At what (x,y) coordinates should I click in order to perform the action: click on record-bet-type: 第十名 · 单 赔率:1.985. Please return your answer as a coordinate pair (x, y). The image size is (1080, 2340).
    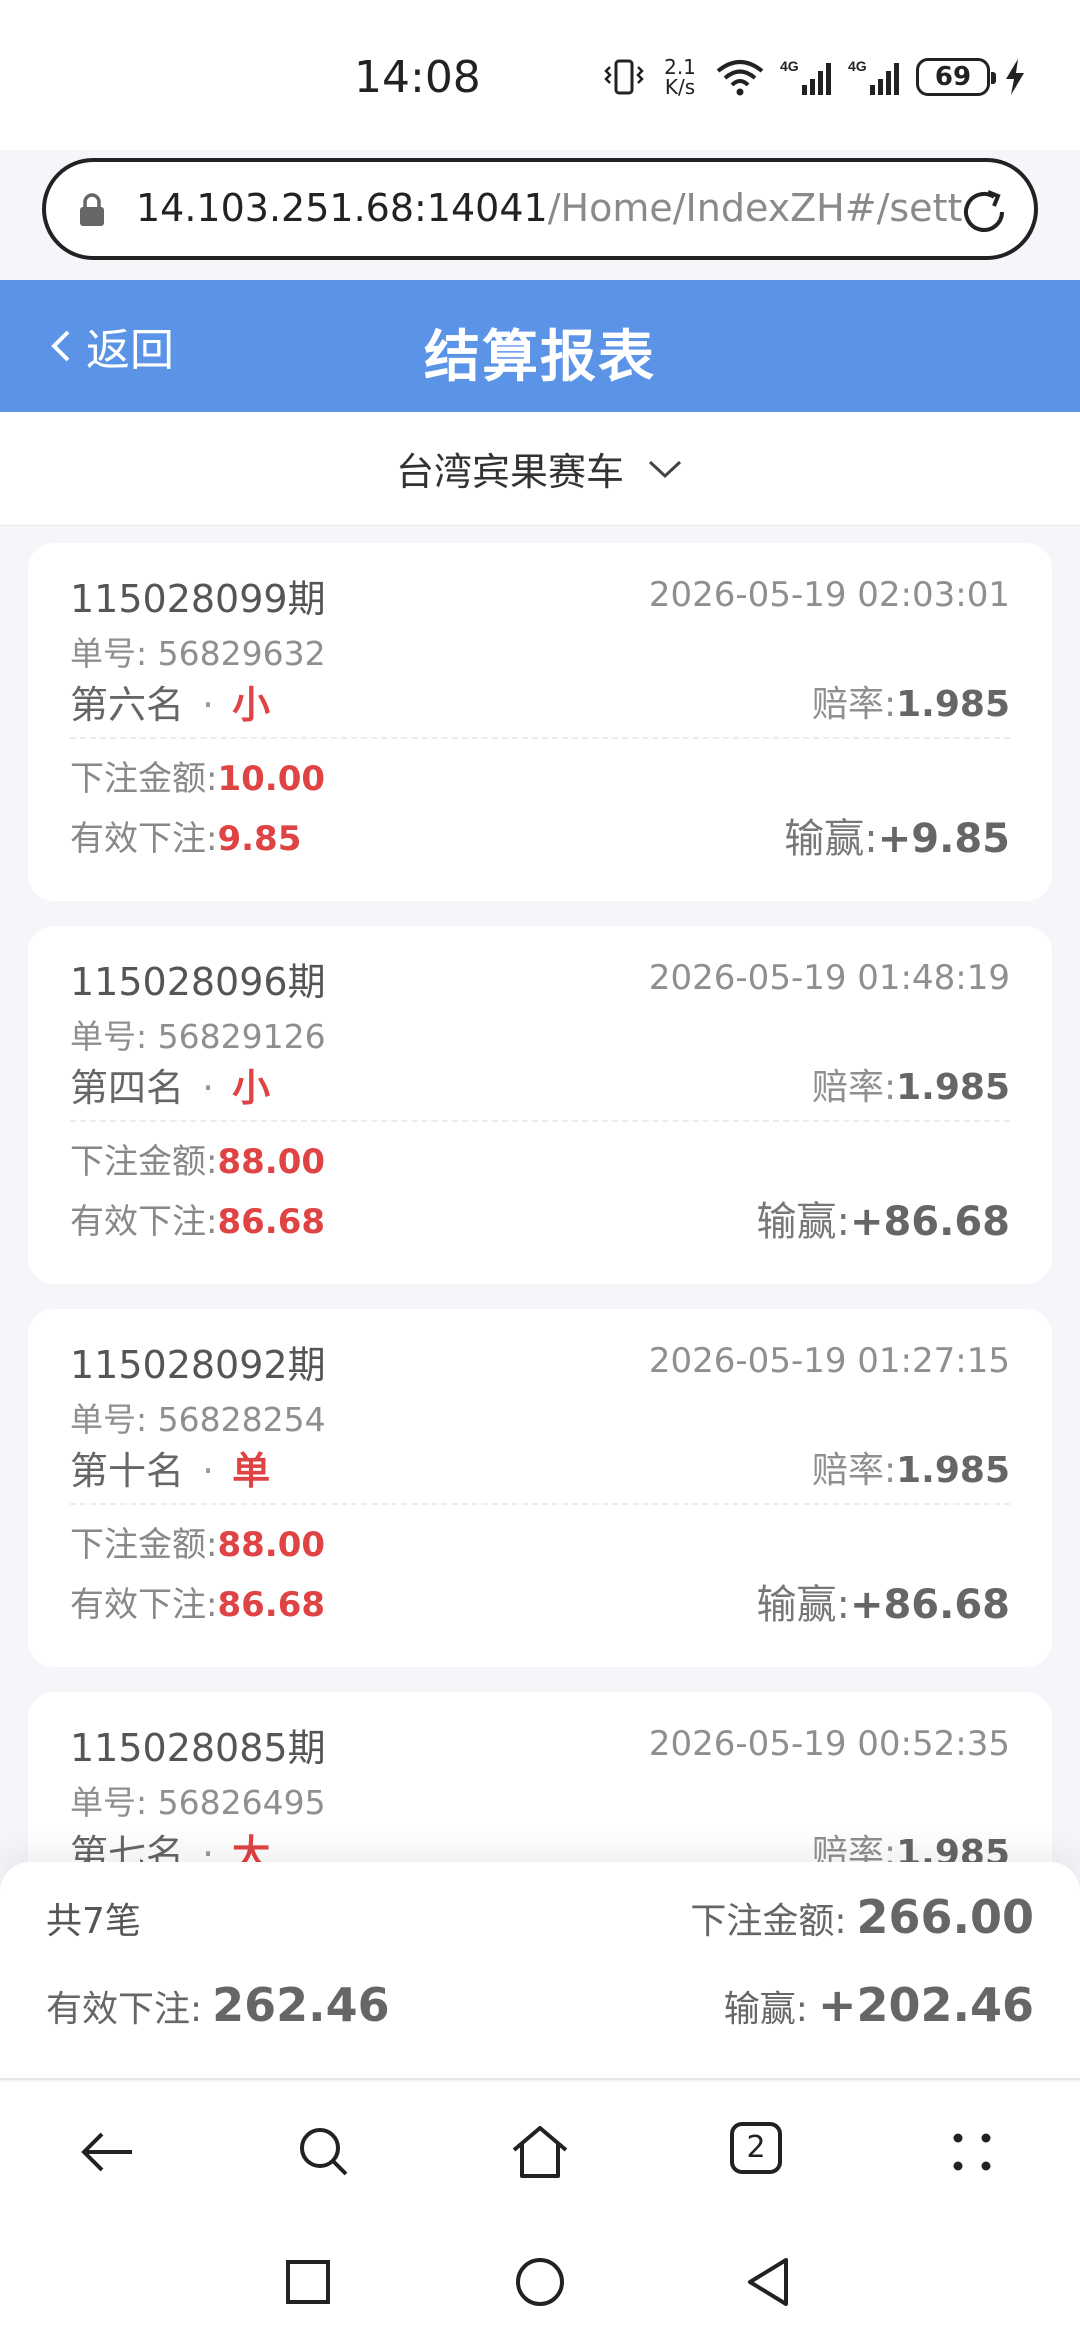
    Looking at the image, I should click on (540, 1467).